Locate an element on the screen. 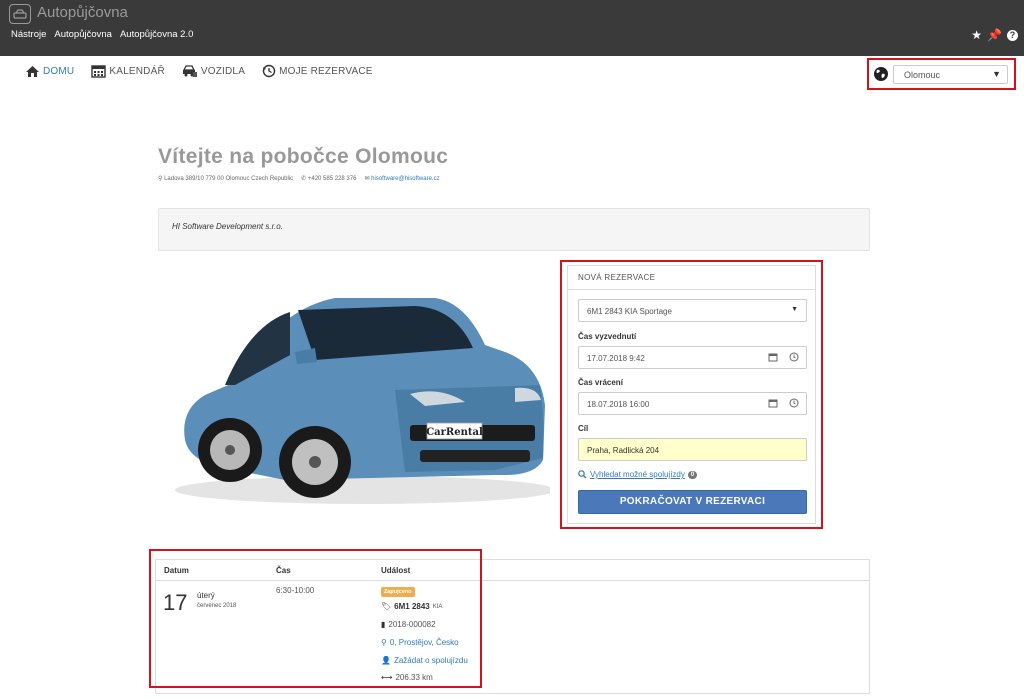  nav-home-label: DOMU is located at coordinates (59, 71).